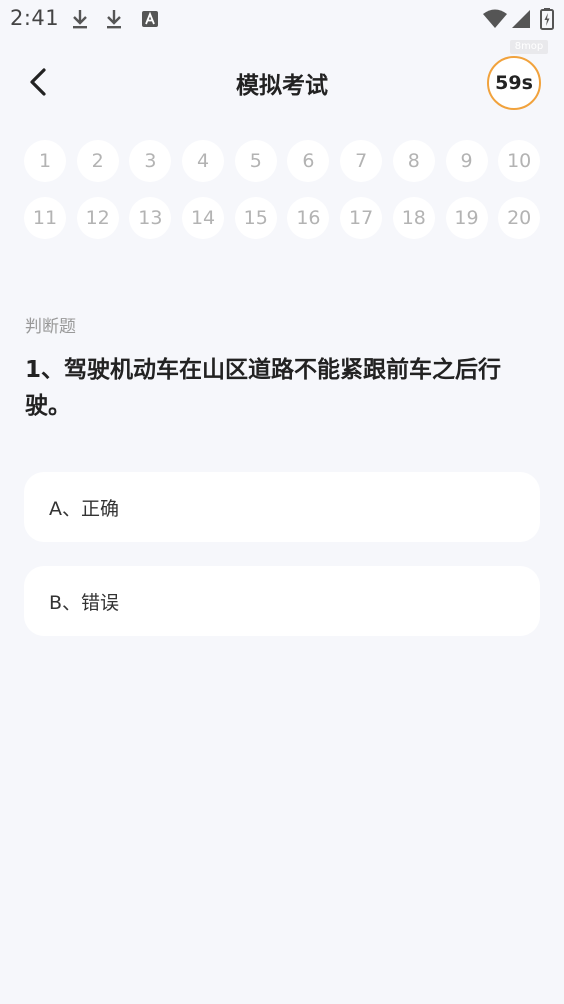 This screenshot has width=564, height=1004. What do you see at coordinates (203, 218) in the screenshot?
I see `question-number-button: 14` at bounding box center [203, 218].